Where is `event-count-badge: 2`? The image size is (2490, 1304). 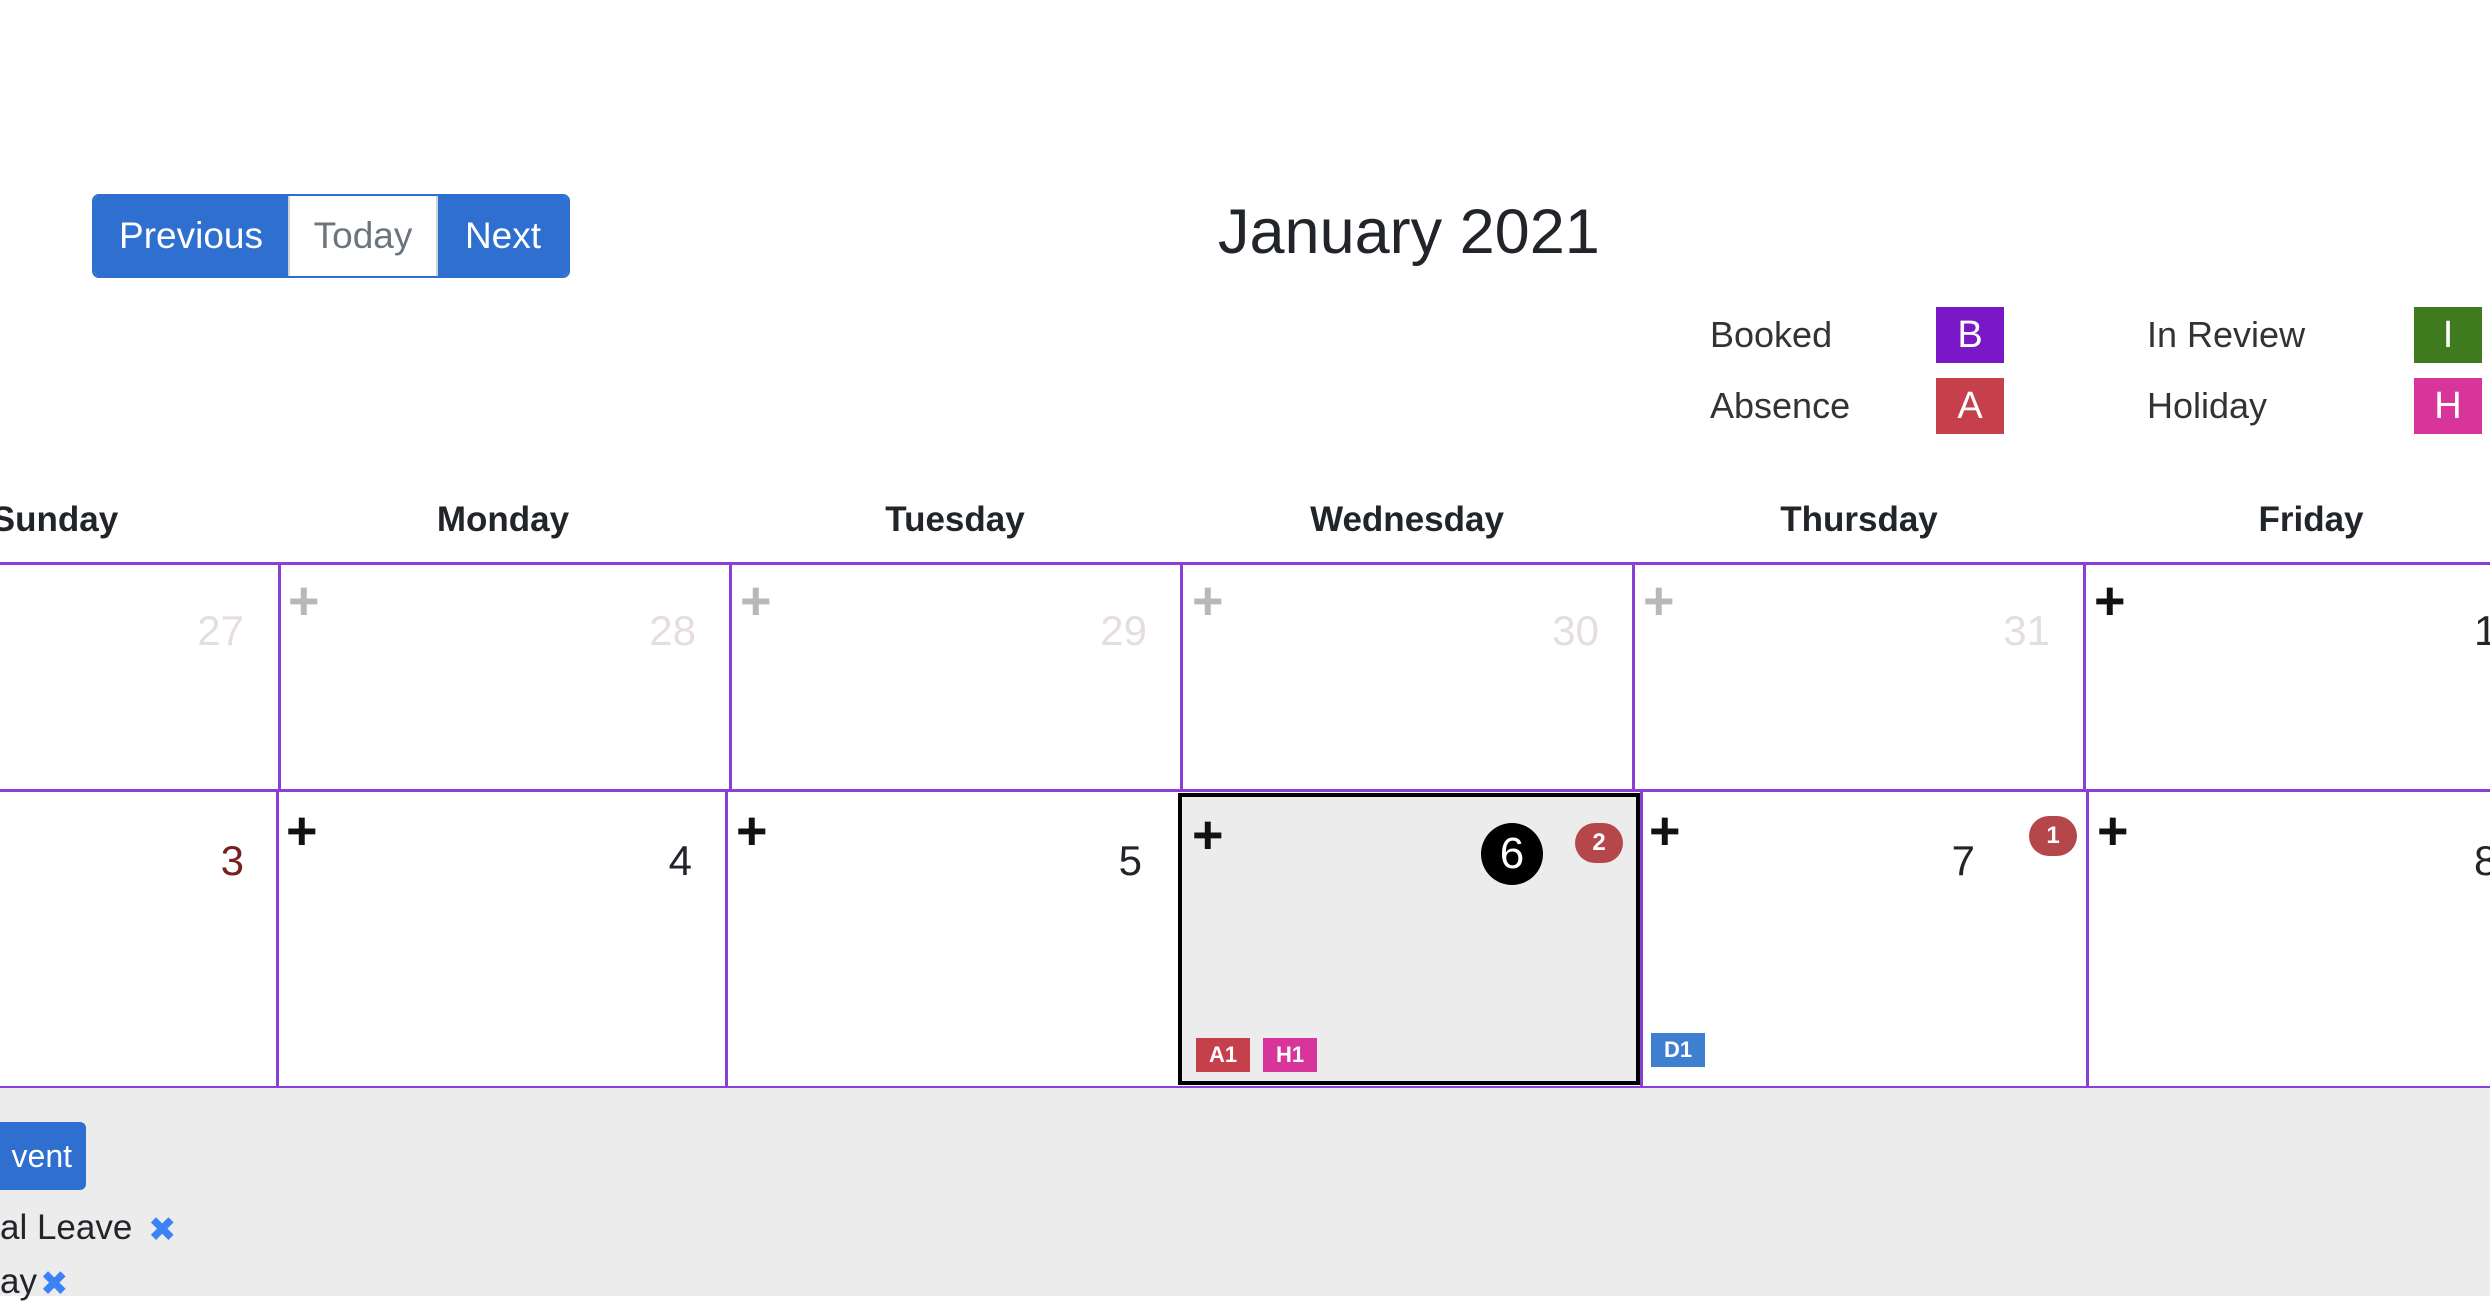 event-count-badge: 2 is located at coordinates (1599, 843).